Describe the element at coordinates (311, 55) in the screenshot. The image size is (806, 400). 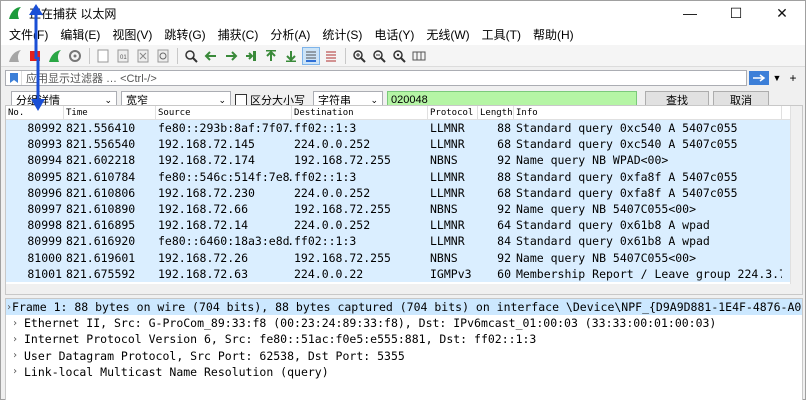
I see `autoscroll-icon` at that location.